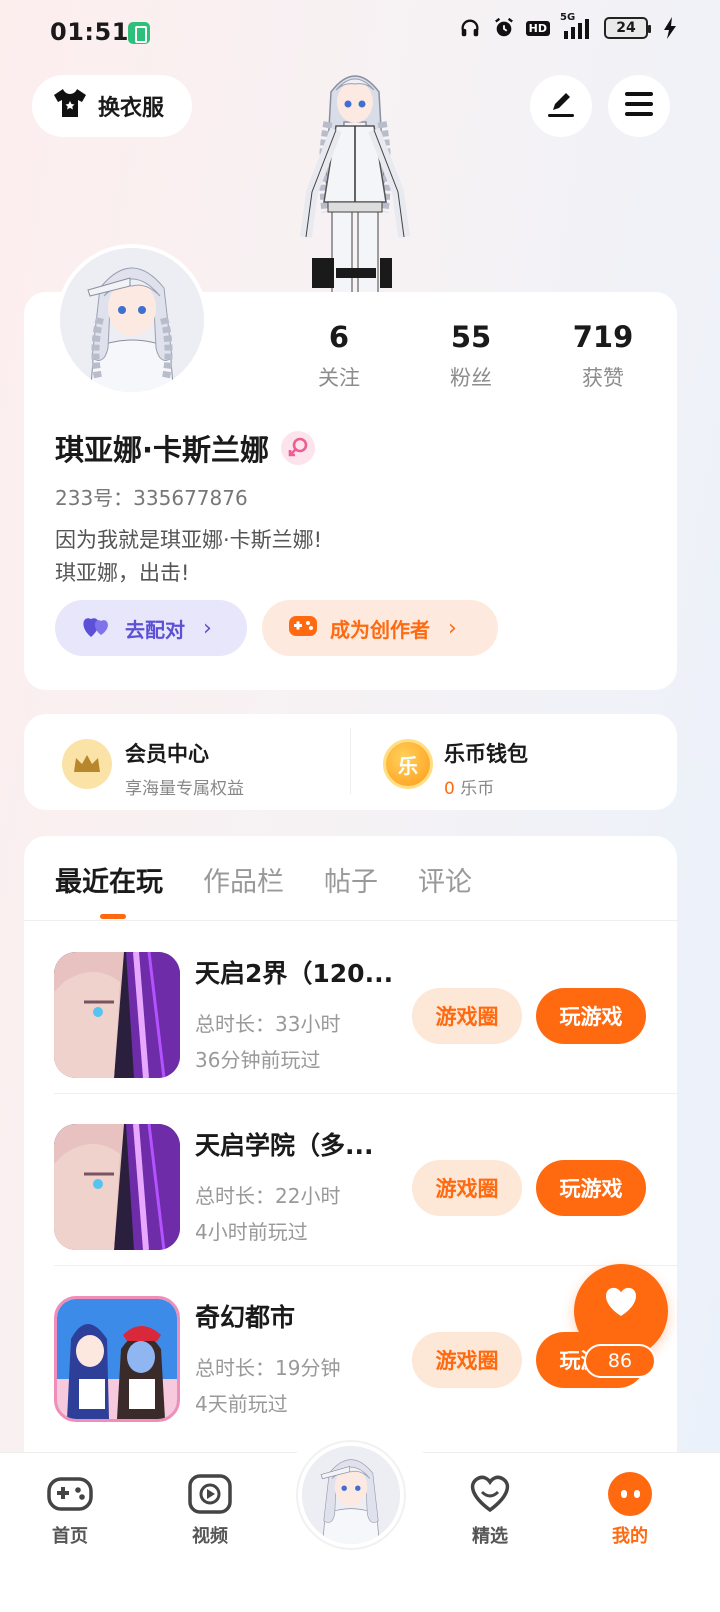 The image size is (720, 1612). I want to click on game-row: 天启2界（120... 总时长：33小时 36分钟前玩过 游戏圈 玩游戏, so click(350, 1008).